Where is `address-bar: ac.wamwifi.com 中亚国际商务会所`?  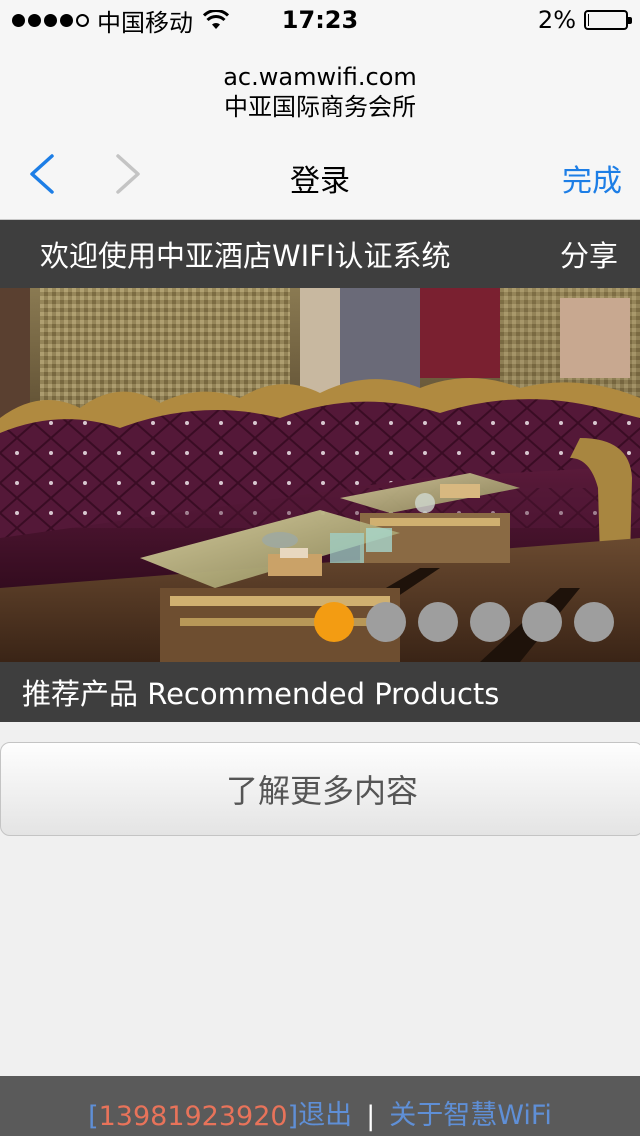 address-bar: ac.wamwifi.com 中亚国际商务会所 is located at coordinates (320, 84).